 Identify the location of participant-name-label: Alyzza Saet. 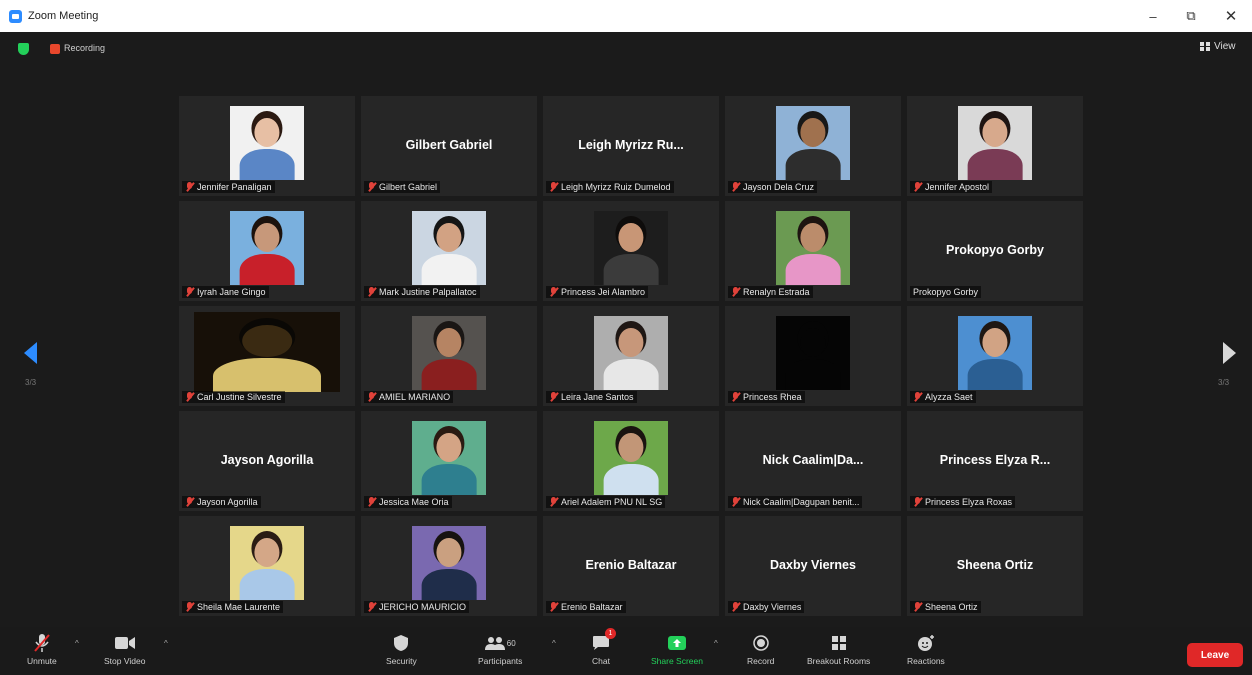
(943, 397).